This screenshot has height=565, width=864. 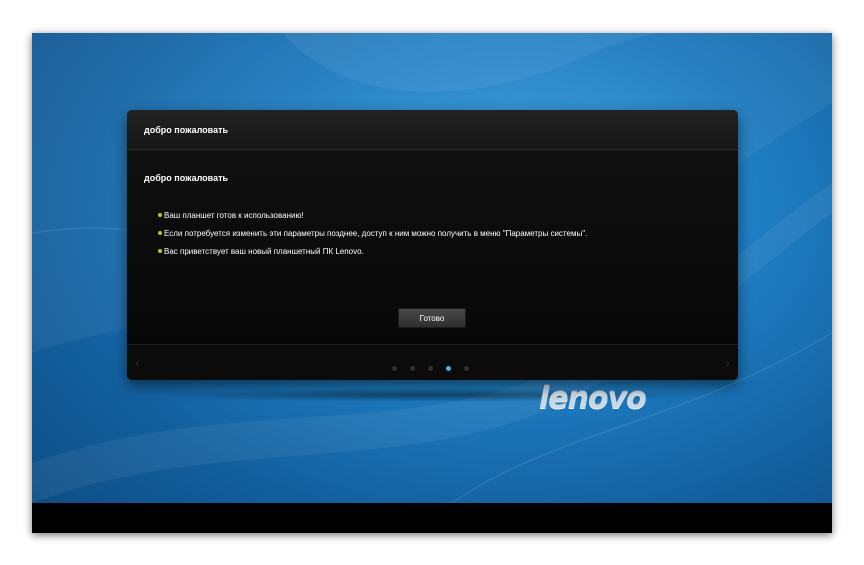 What do you see at coordinates (448, 368) in the screenshot?
I see `page-dot-4-active` at bounding box center [448, 368].